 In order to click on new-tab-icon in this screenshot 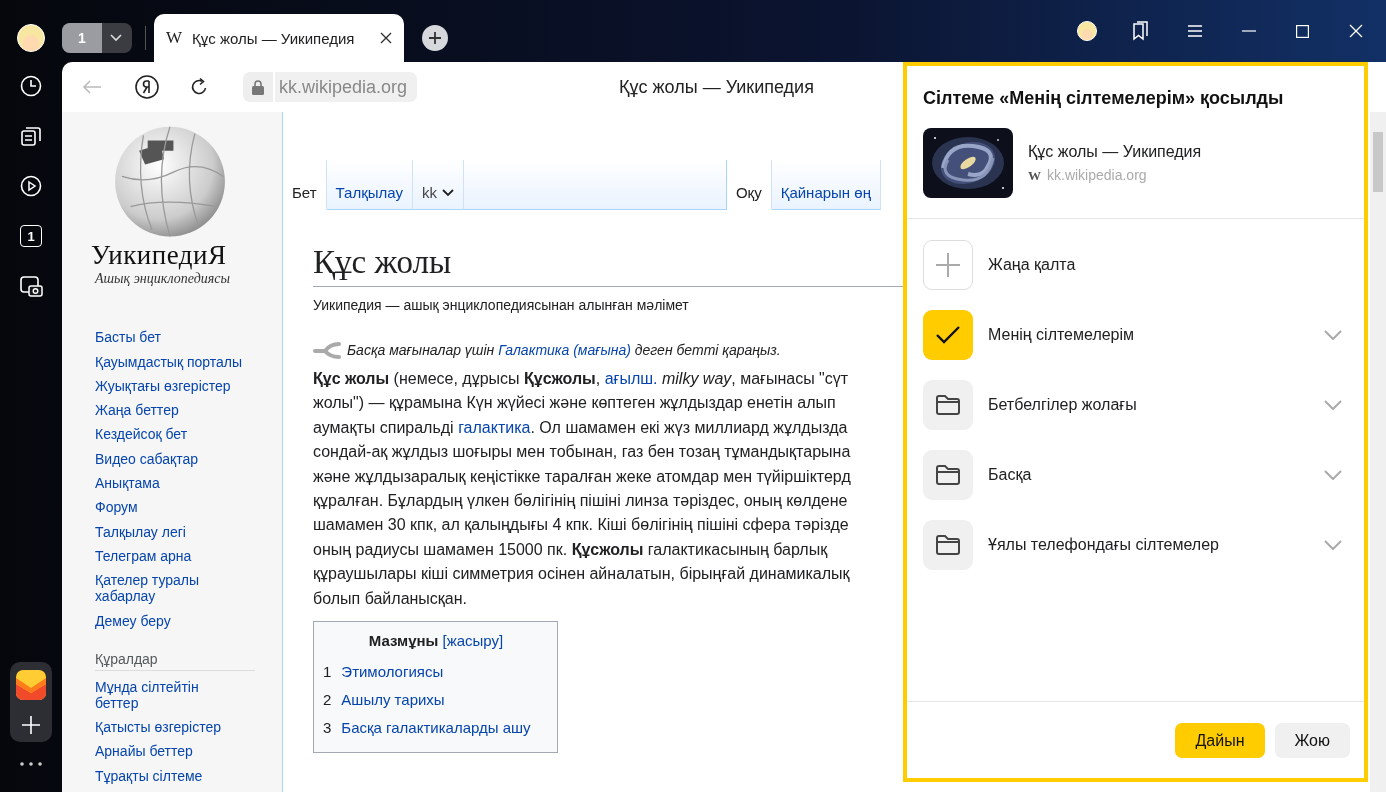, I will do `click(435, 38)`.